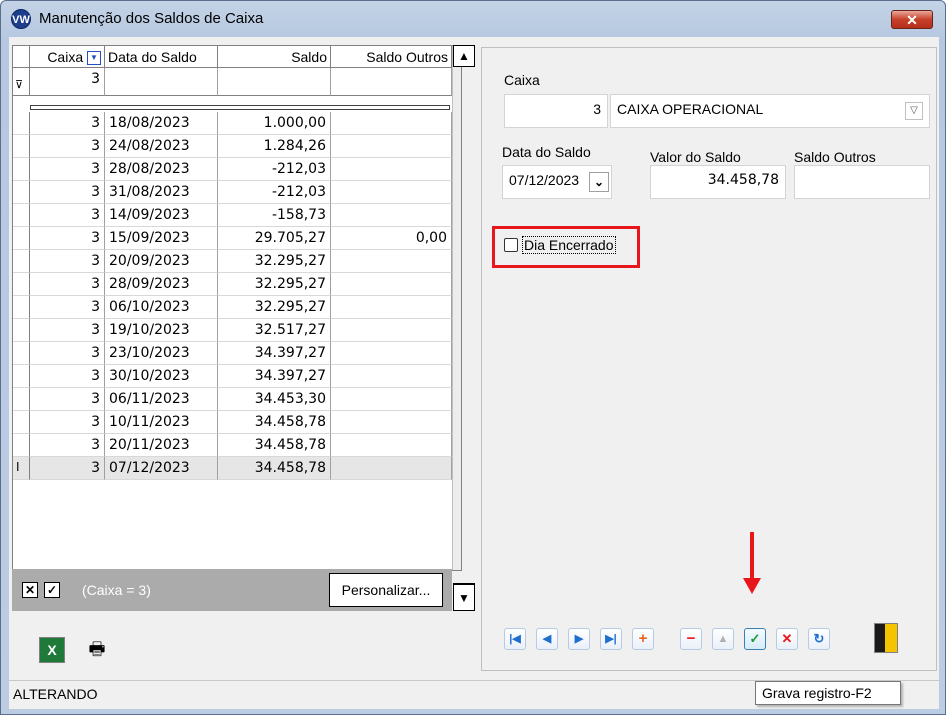 This screenshot has height=715, width=946. I want to click on caixa-name-select: CAIXA OPERACIONAL ▽, so click(770, 111).